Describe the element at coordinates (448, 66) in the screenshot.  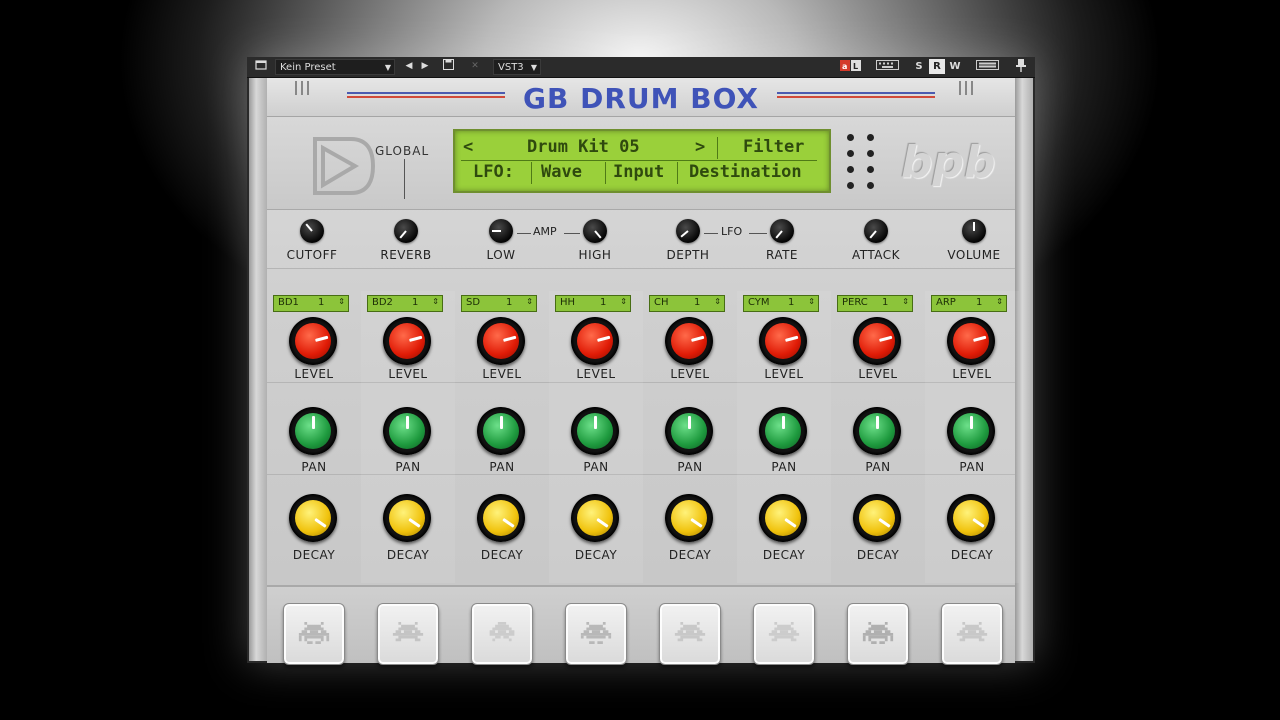
I see `save-icon` at that location.